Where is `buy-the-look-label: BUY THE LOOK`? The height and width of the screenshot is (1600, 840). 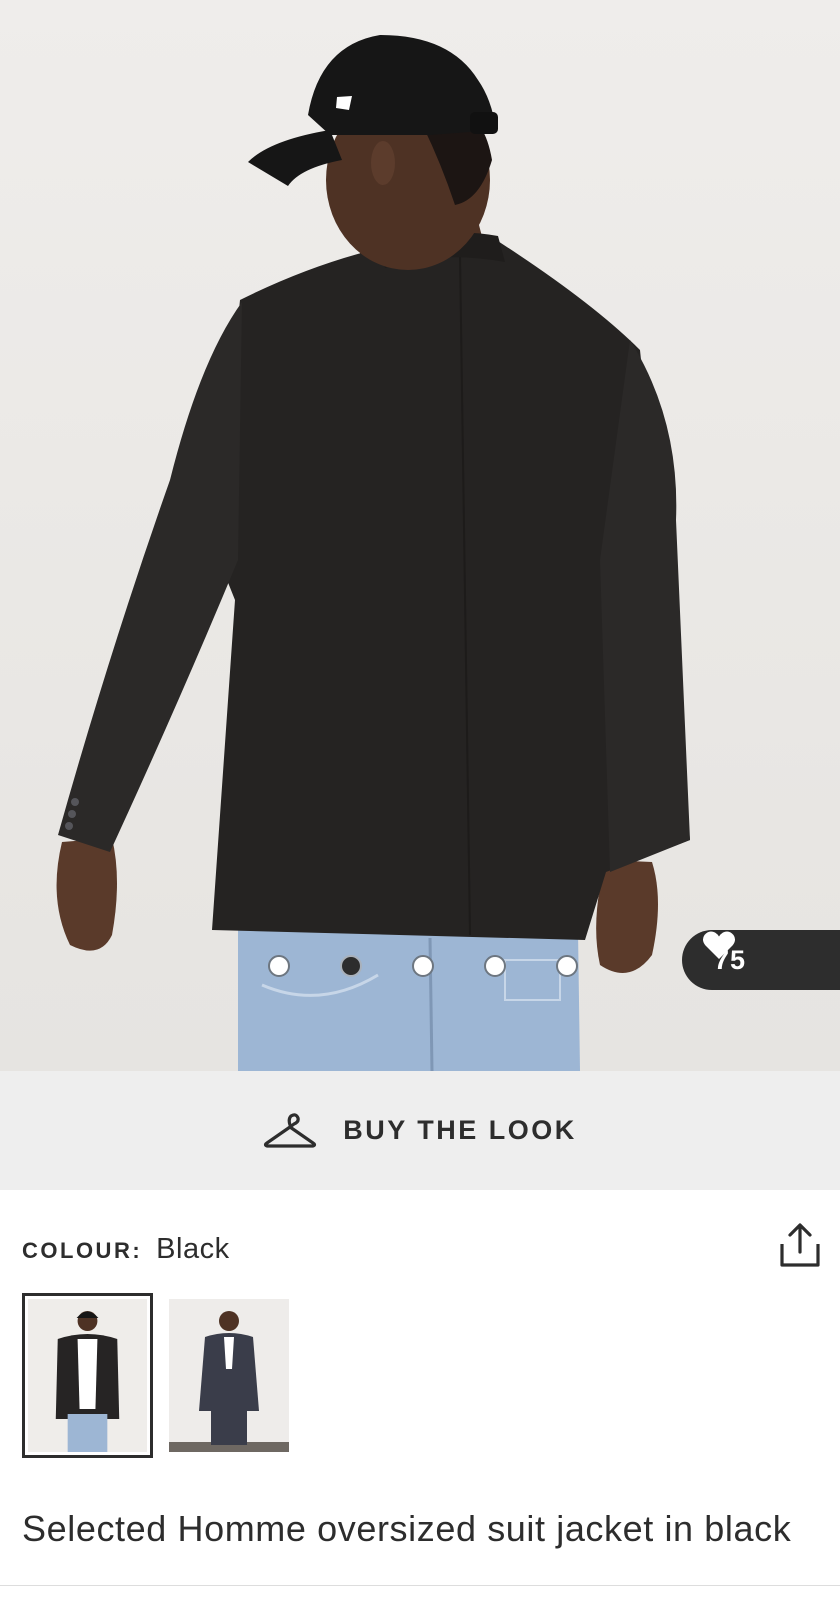 buy-the-look-label: BUY THE LOOK is located at coordinates (460, 1130).